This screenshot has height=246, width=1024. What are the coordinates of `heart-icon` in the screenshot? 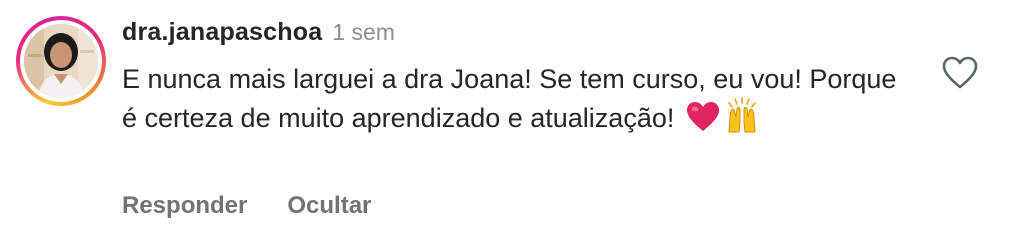 It's located at (703, 121).